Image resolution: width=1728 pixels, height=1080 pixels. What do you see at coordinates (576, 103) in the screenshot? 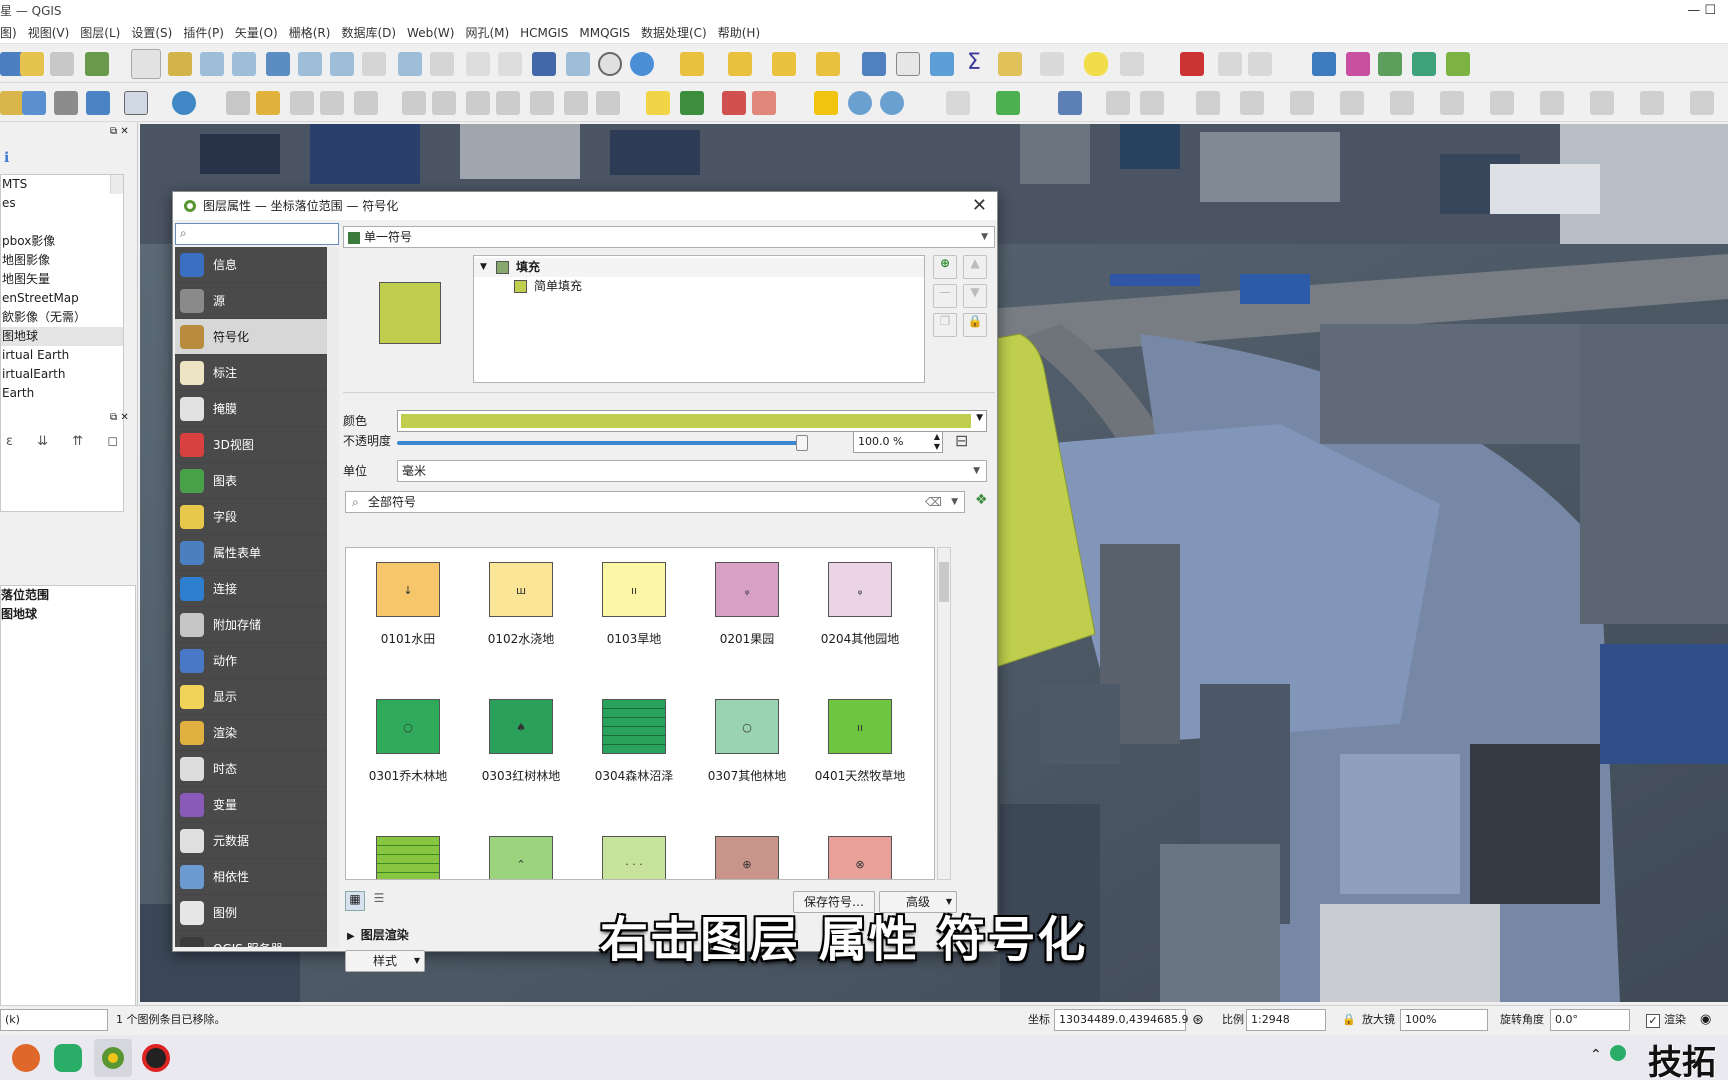
I see `undo-icon` at bounding box center [576, 103].